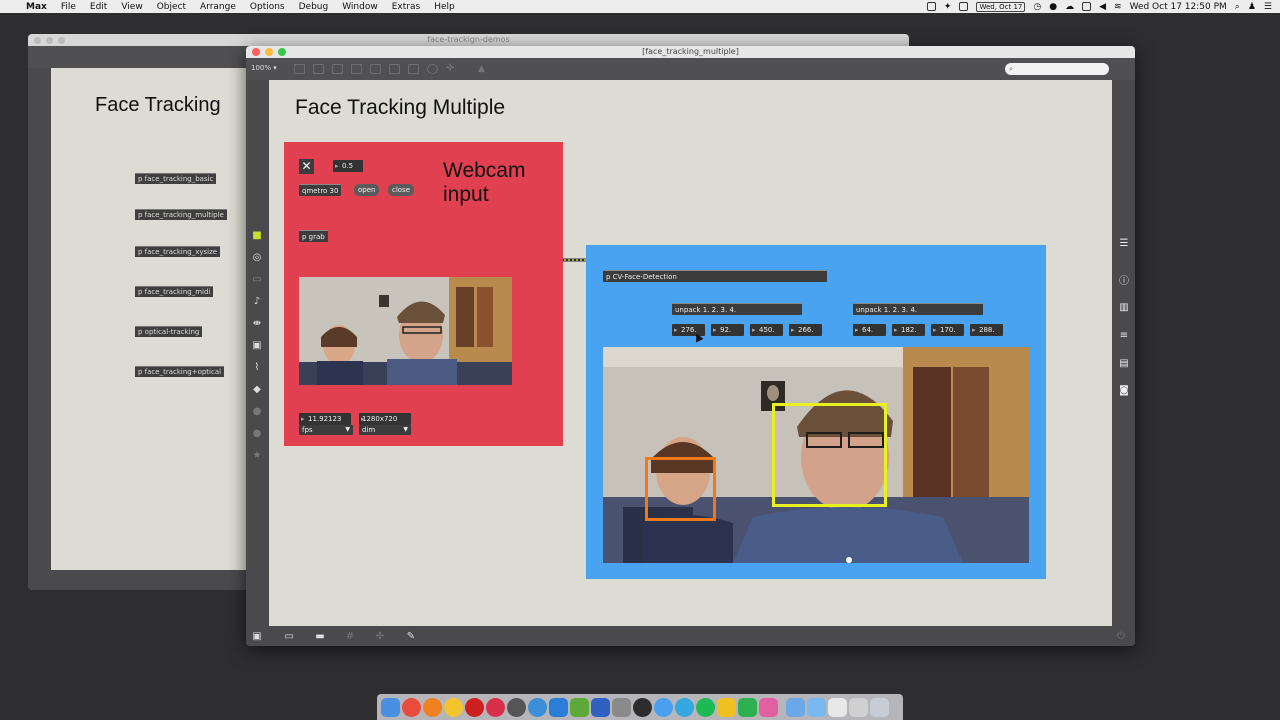 The height and width of the screenshot is (720, 1280). What do you see at coordinates (1124, 335) in the screenshot?
I see `list-icon: ≡` at bounding box center [1124, 335].